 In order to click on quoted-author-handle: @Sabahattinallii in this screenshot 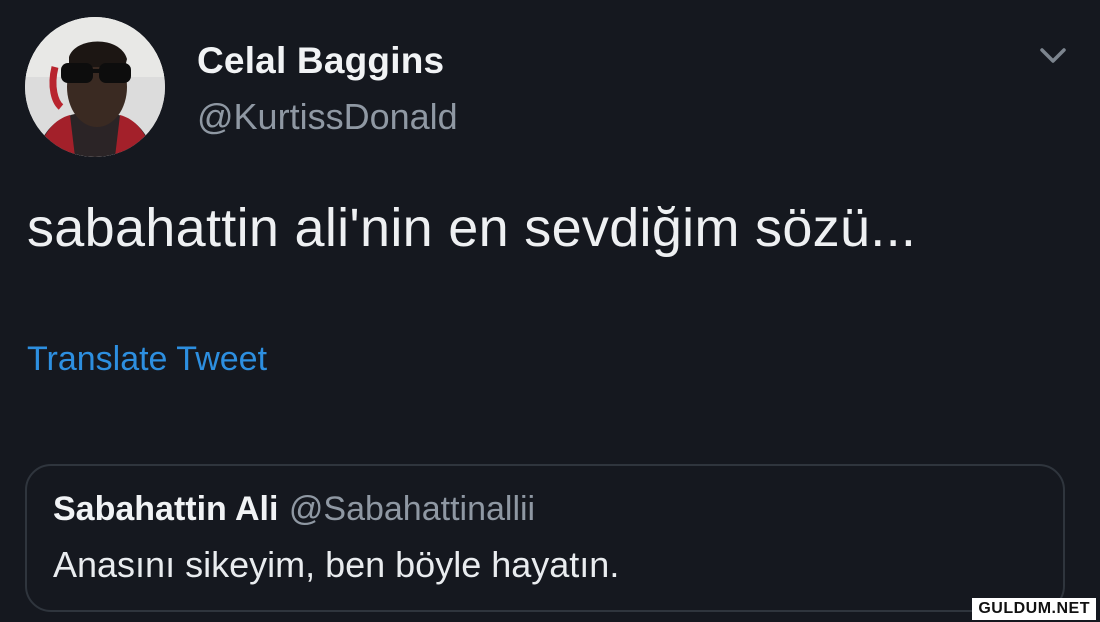, I will do `click(412, 509)`.